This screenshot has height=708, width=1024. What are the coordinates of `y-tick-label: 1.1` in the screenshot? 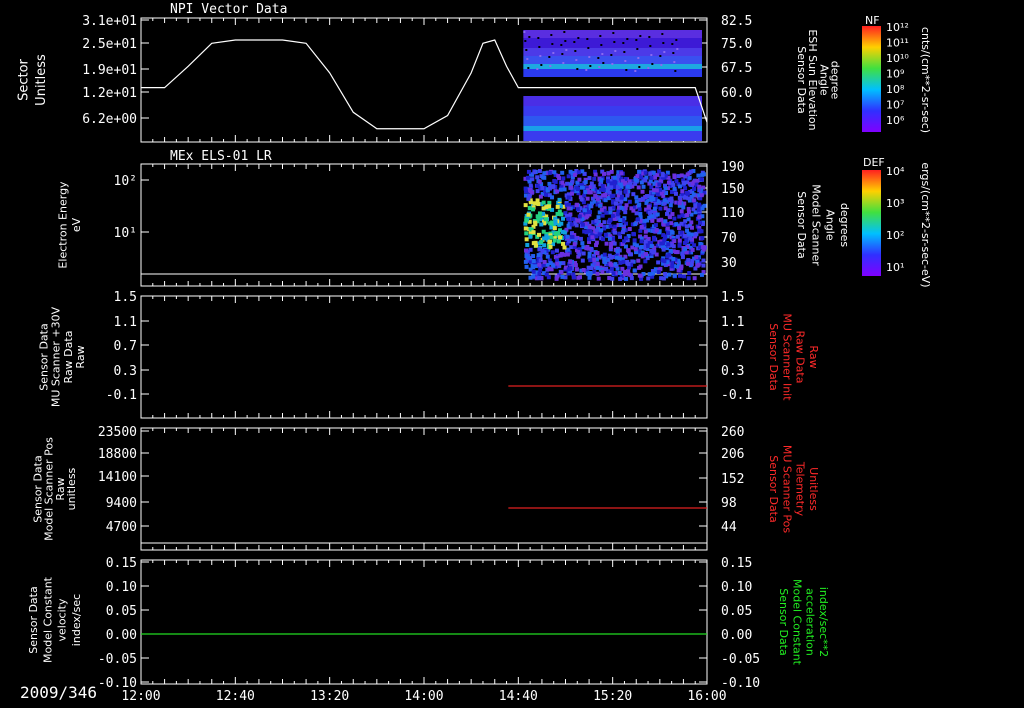 It's located at (125, 322).